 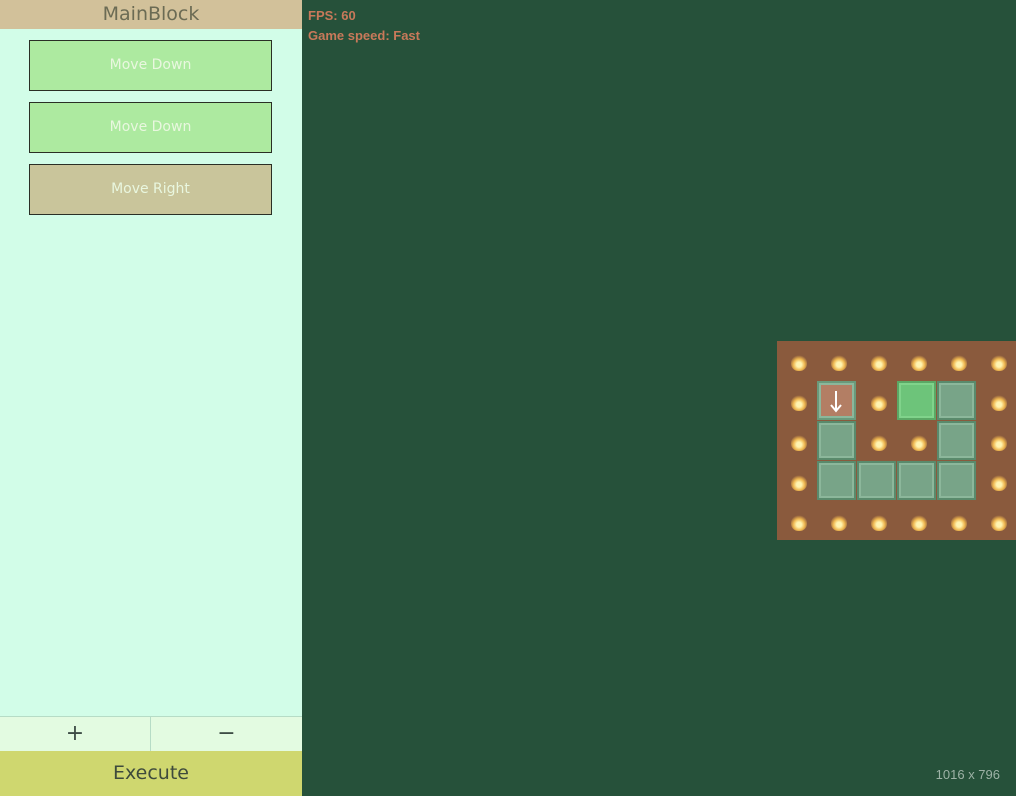 I want to click on game-speed-label: Game speed: Fast, so click(x=364, y=35).